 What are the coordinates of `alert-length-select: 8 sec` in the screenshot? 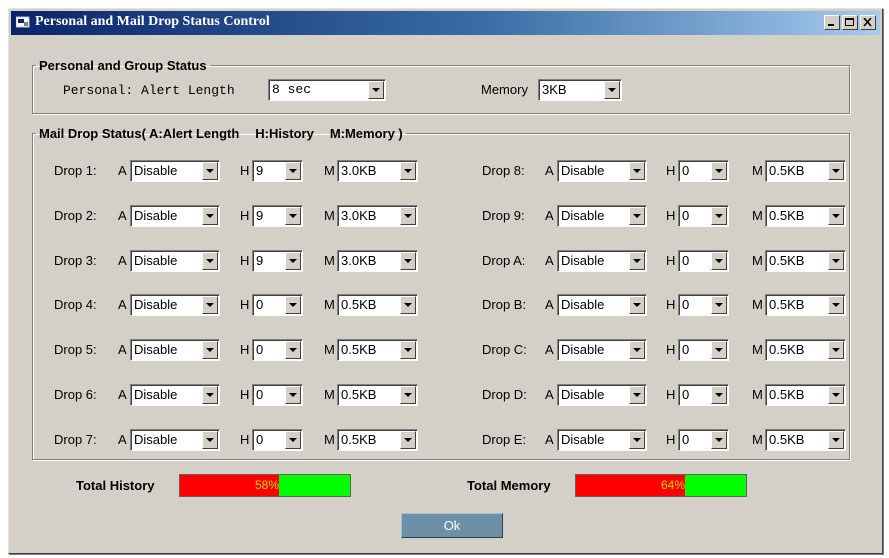 It's located at (327, 90).